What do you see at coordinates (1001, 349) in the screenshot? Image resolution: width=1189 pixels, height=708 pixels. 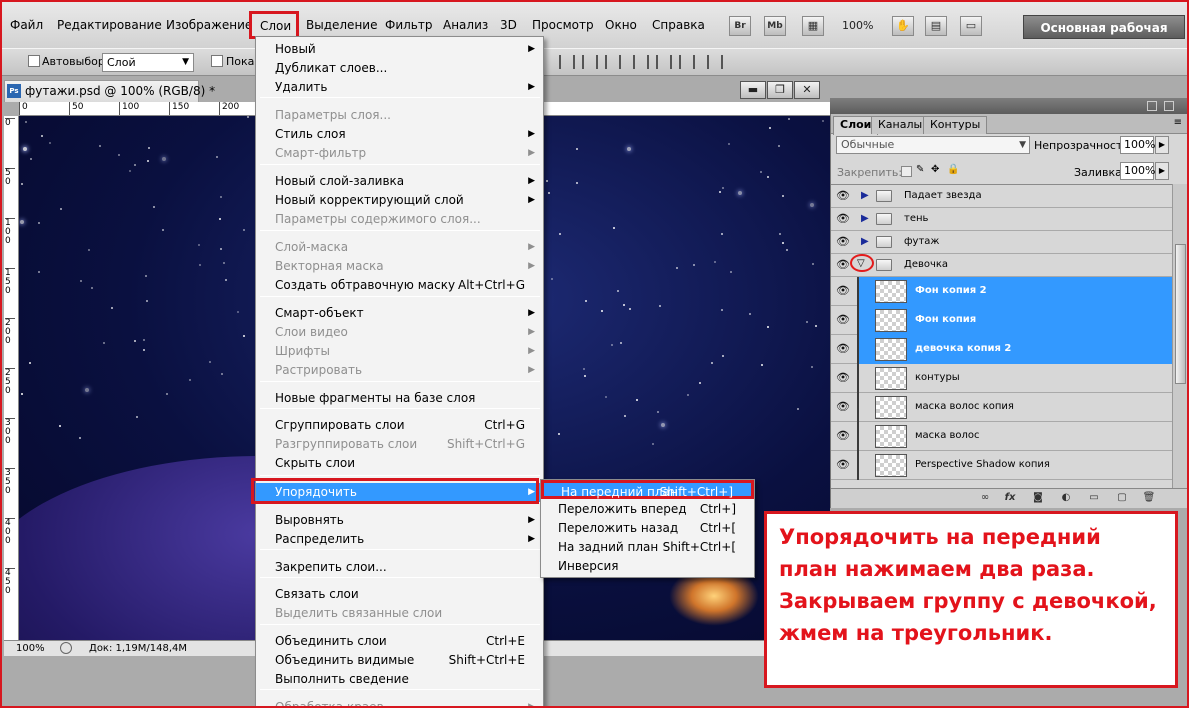 I see `layer-row: 👁 девочка копия 2` at bounding box center [1001, 349].